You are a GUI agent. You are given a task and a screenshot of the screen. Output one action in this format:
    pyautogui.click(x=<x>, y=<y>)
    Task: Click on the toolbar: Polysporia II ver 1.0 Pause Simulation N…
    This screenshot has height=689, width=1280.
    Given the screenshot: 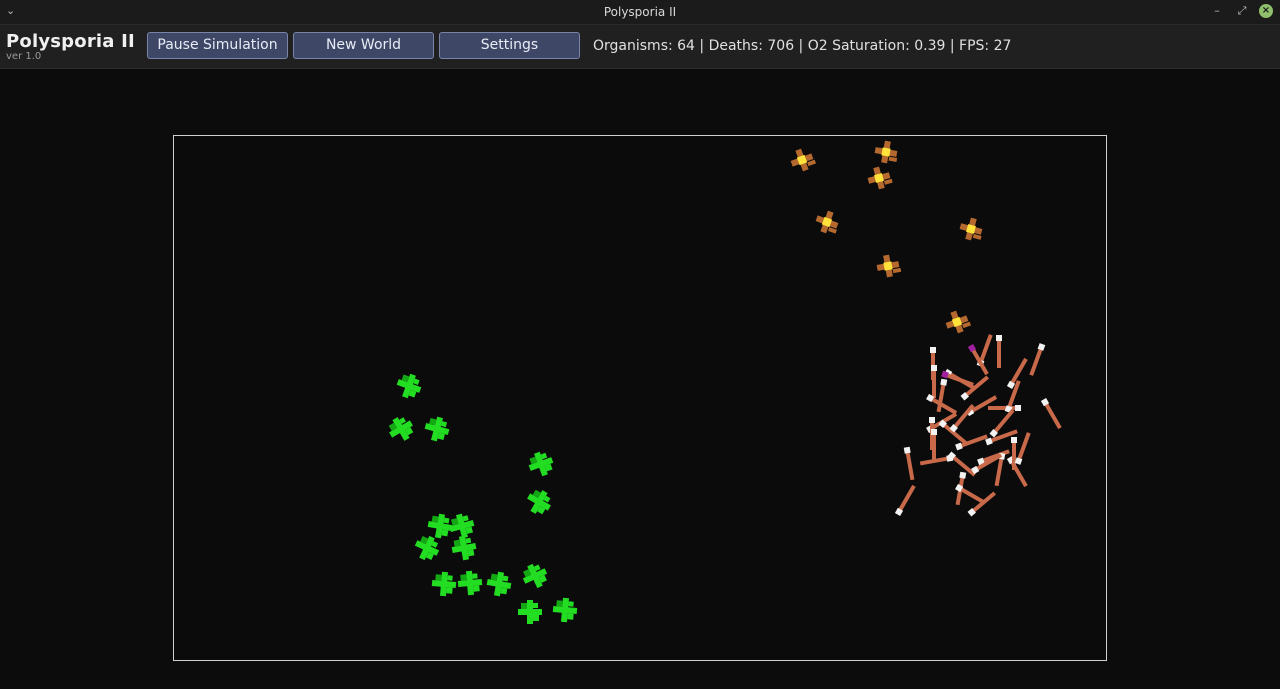 What is the action you would take?
    pyautogui.click(x=640, y=47)
    